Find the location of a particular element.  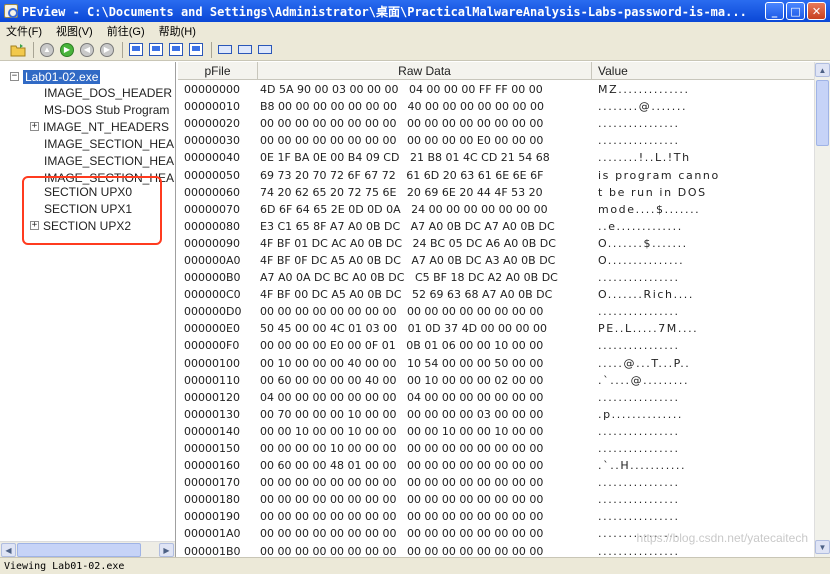

column-header-raw-data: Raw Data is located at coordinates (425, 71).